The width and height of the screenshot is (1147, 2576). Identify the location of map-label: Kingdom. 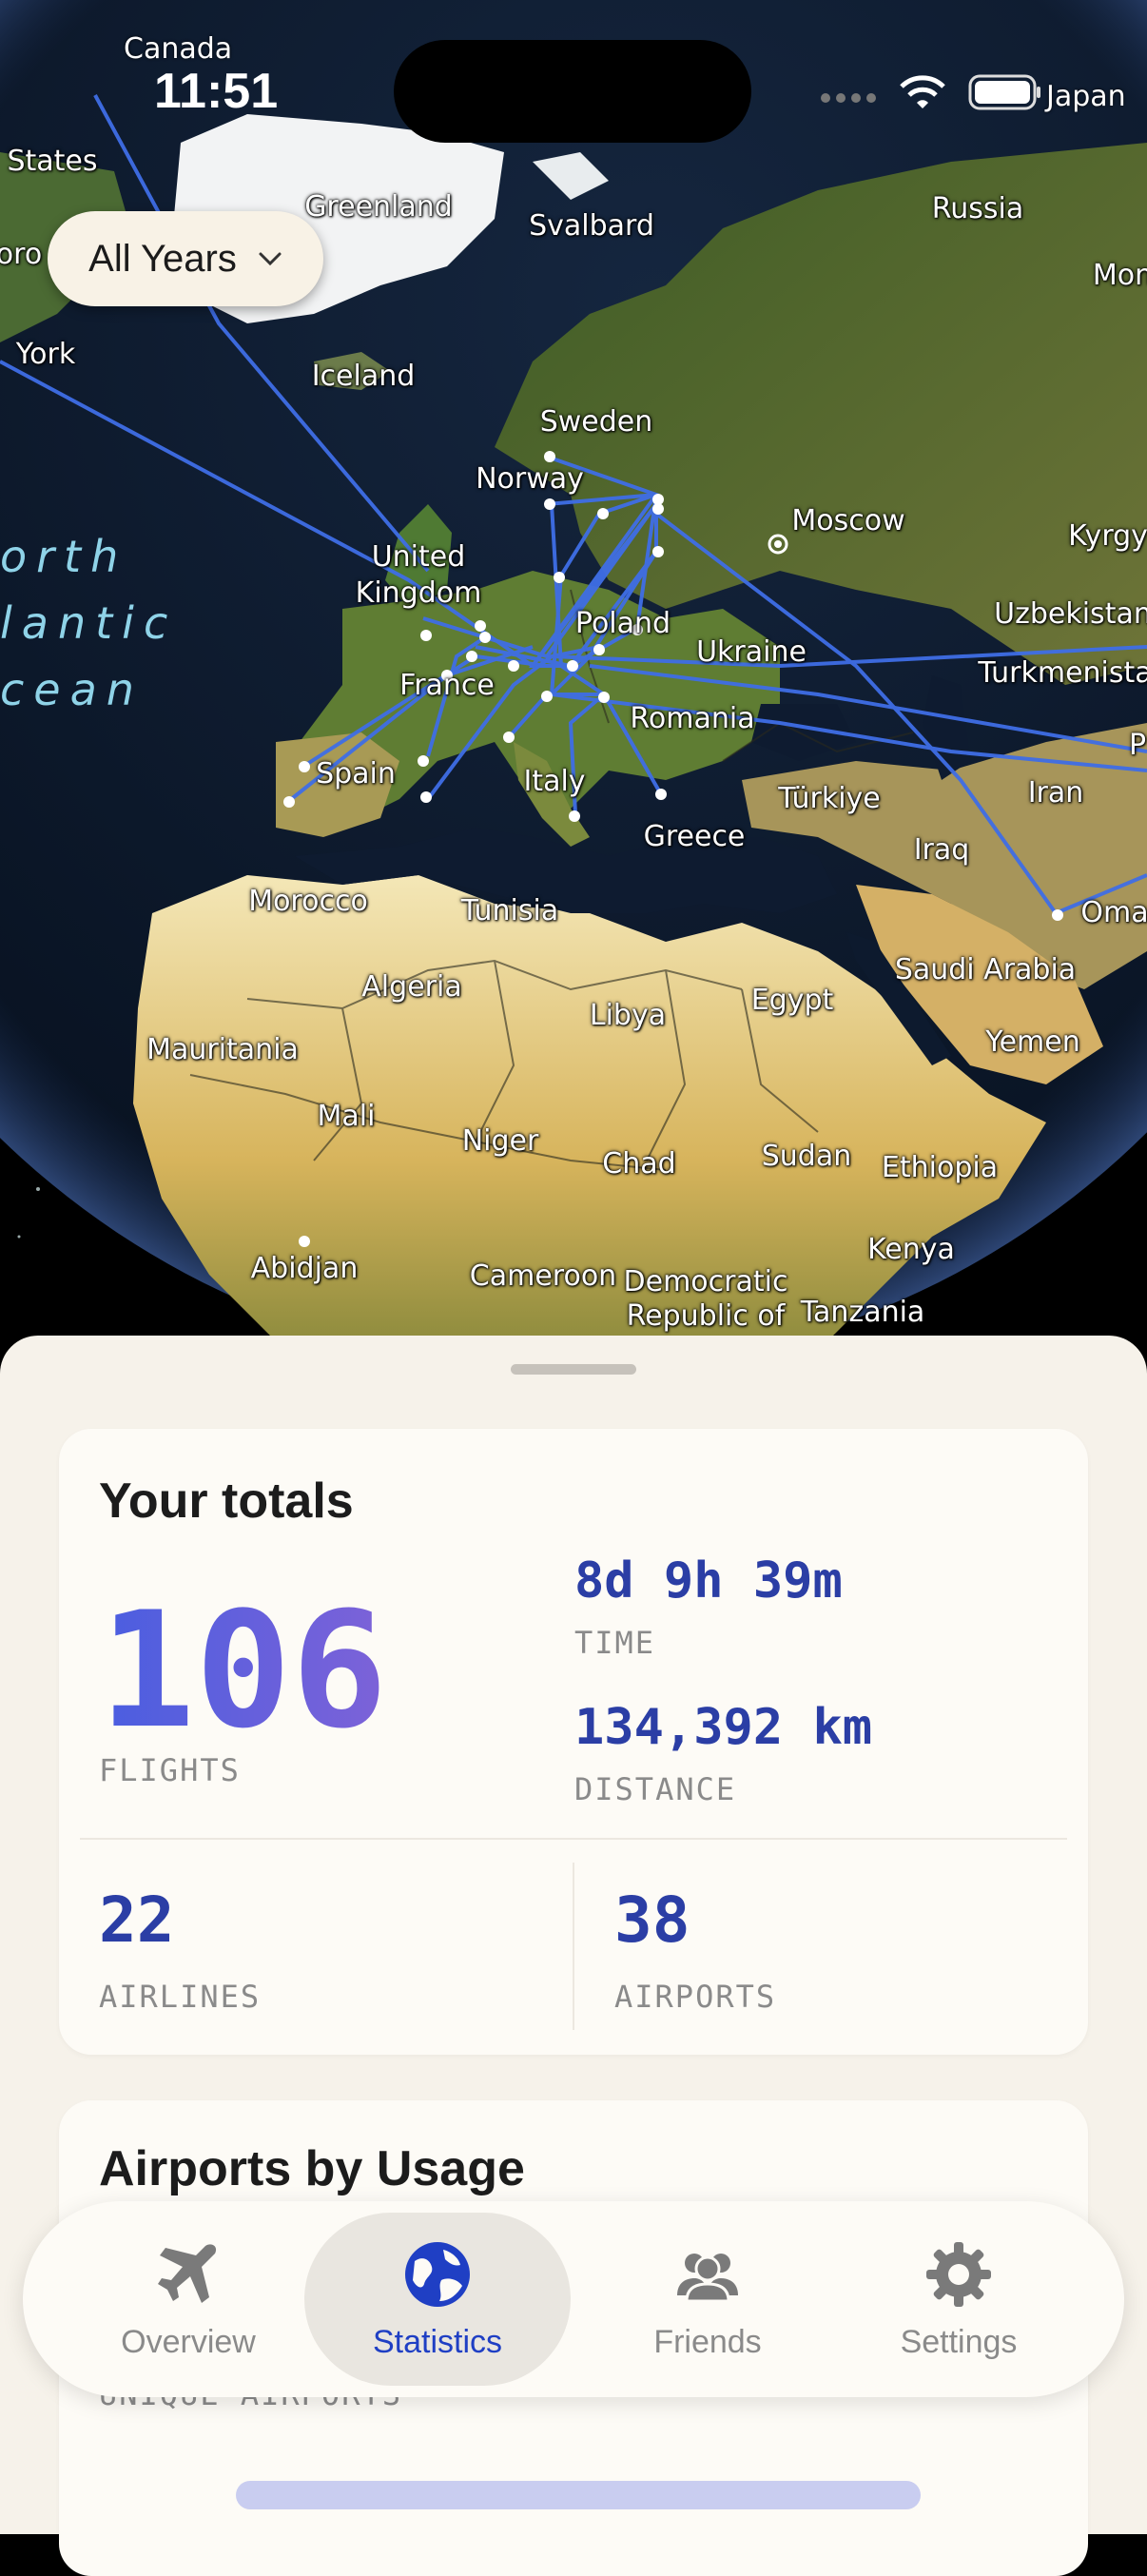
(418, 593).